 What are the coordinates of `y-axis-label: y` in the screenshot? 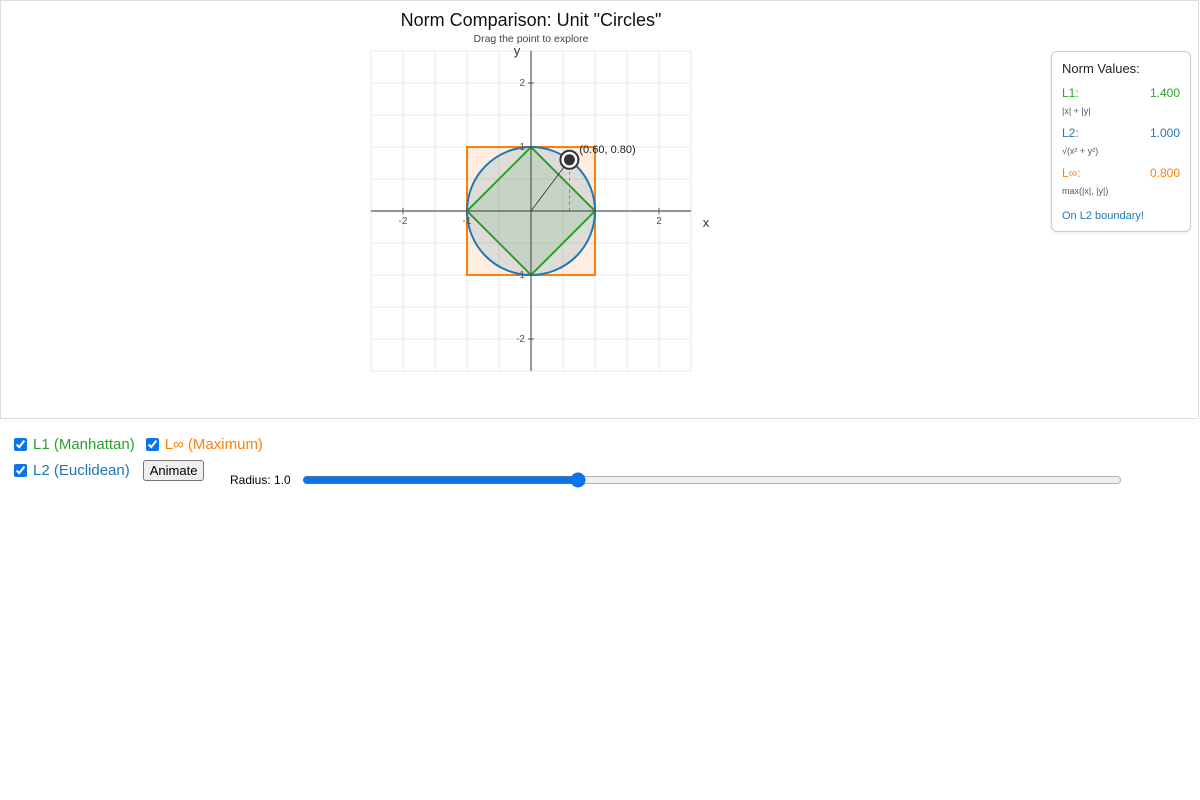 It's located at (517, 50).